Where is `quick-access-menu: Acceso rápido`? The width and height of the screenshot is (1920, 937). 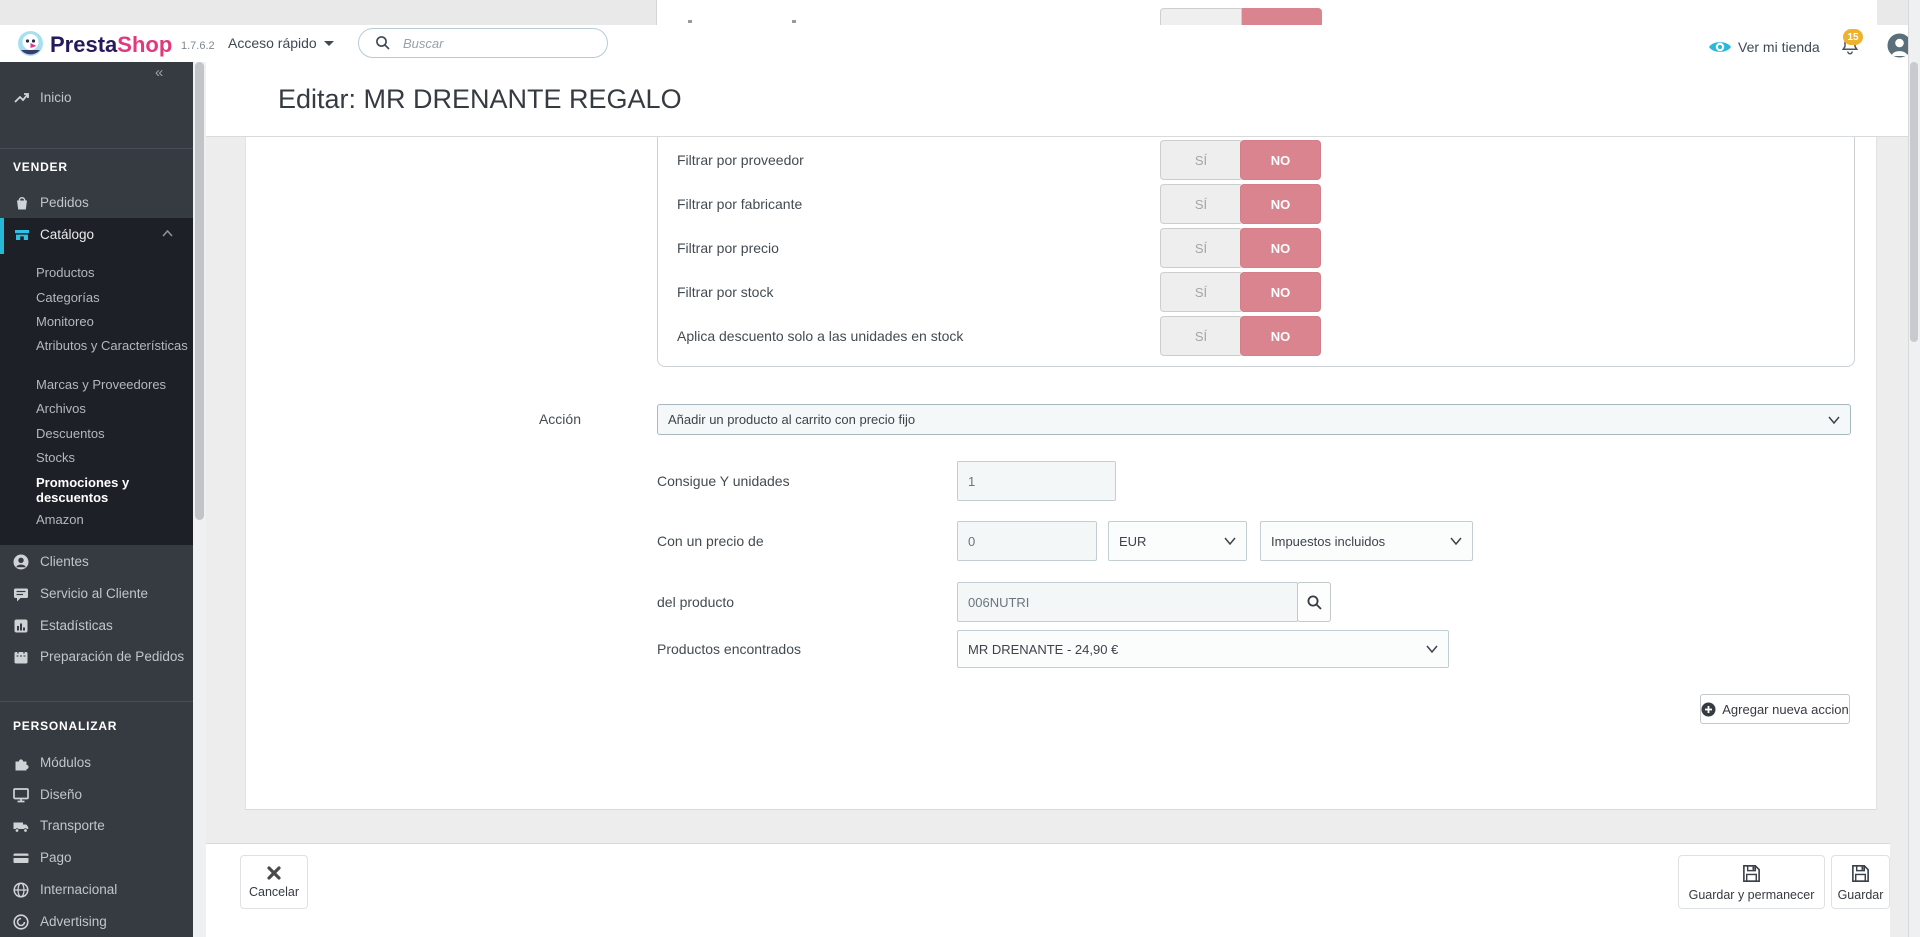
quick-access-menu: Acceso rápido is located at coordinates (281, 43).